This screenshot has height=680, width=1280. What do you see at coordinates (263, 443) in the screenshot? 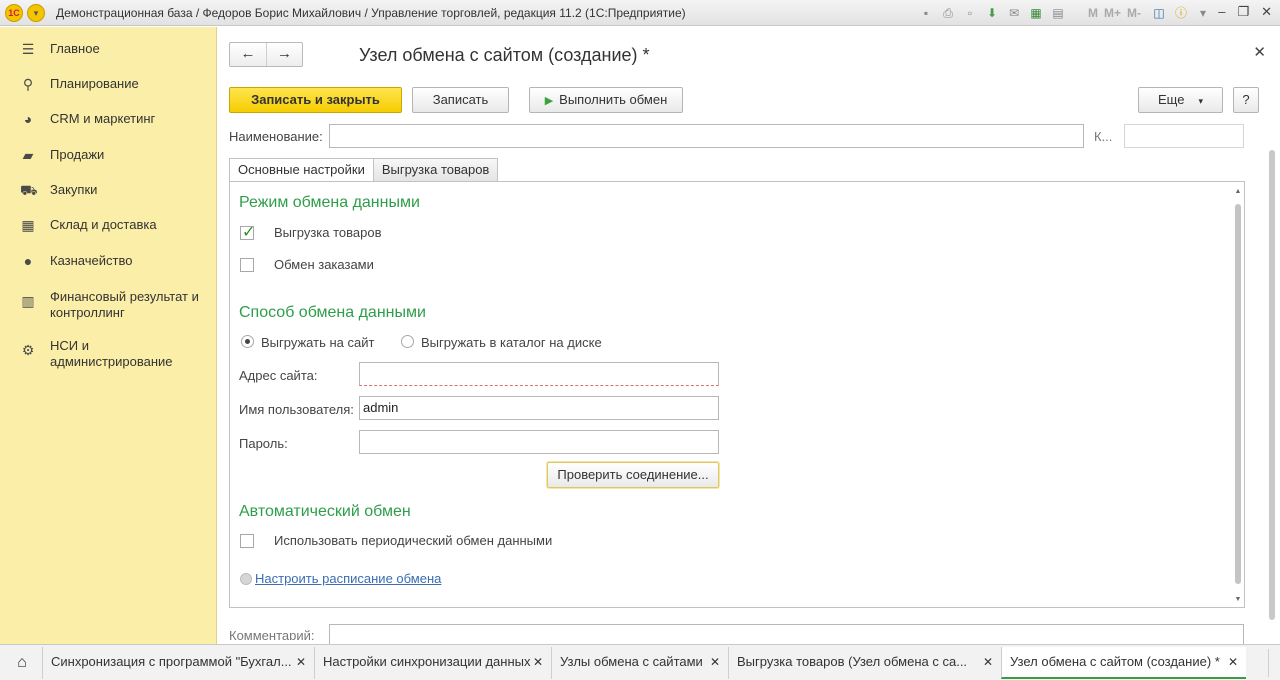
I see `password-label: Пароль:` at bounding box center [263, 443].